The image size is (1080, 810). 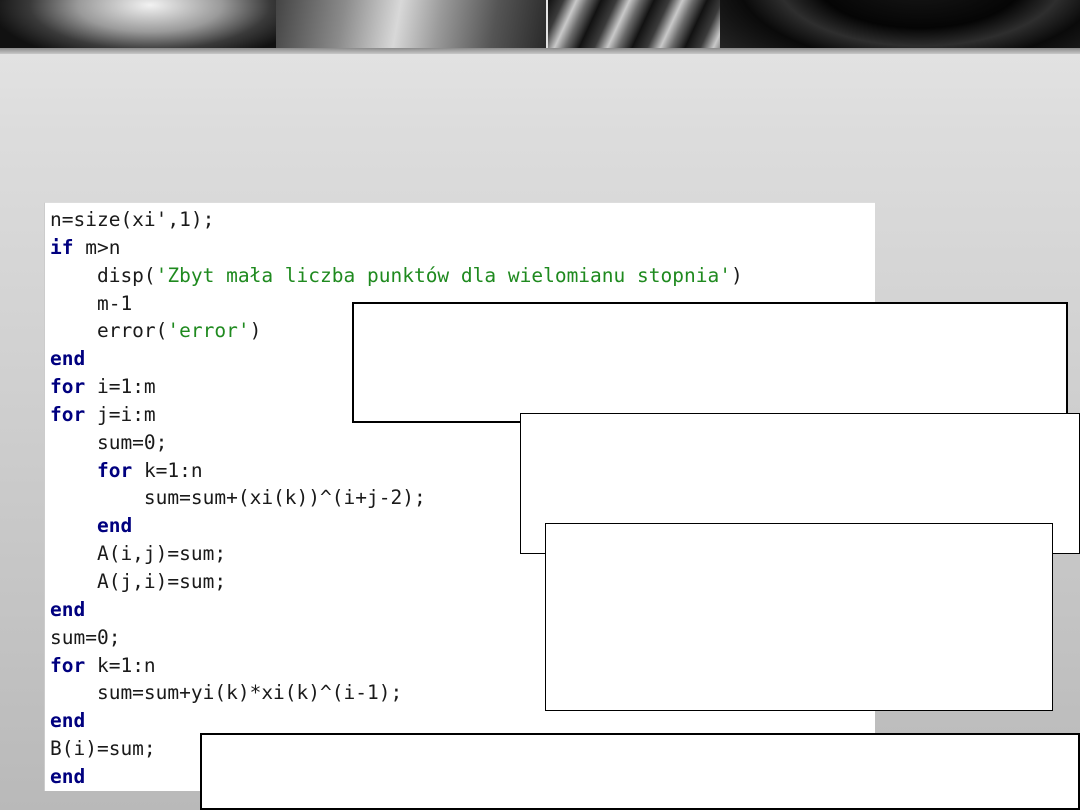 I want to click on code-token: i=1:m, so click(x=120, y=387).